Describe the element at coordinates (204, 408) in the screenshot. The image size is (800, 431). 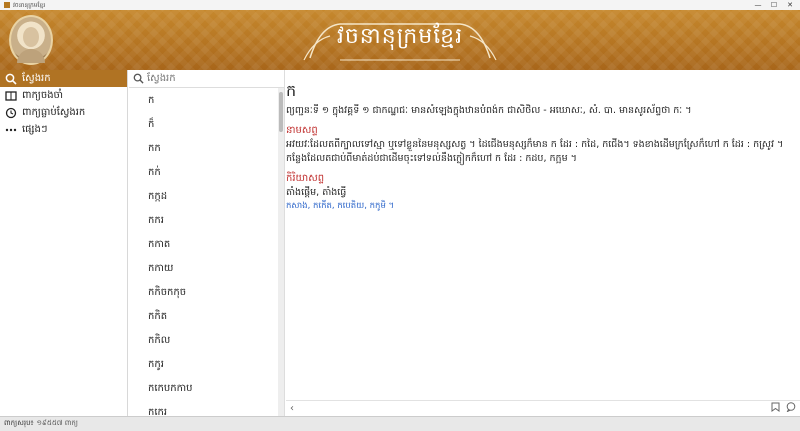
I see `list-item: កកេរ` at that location.